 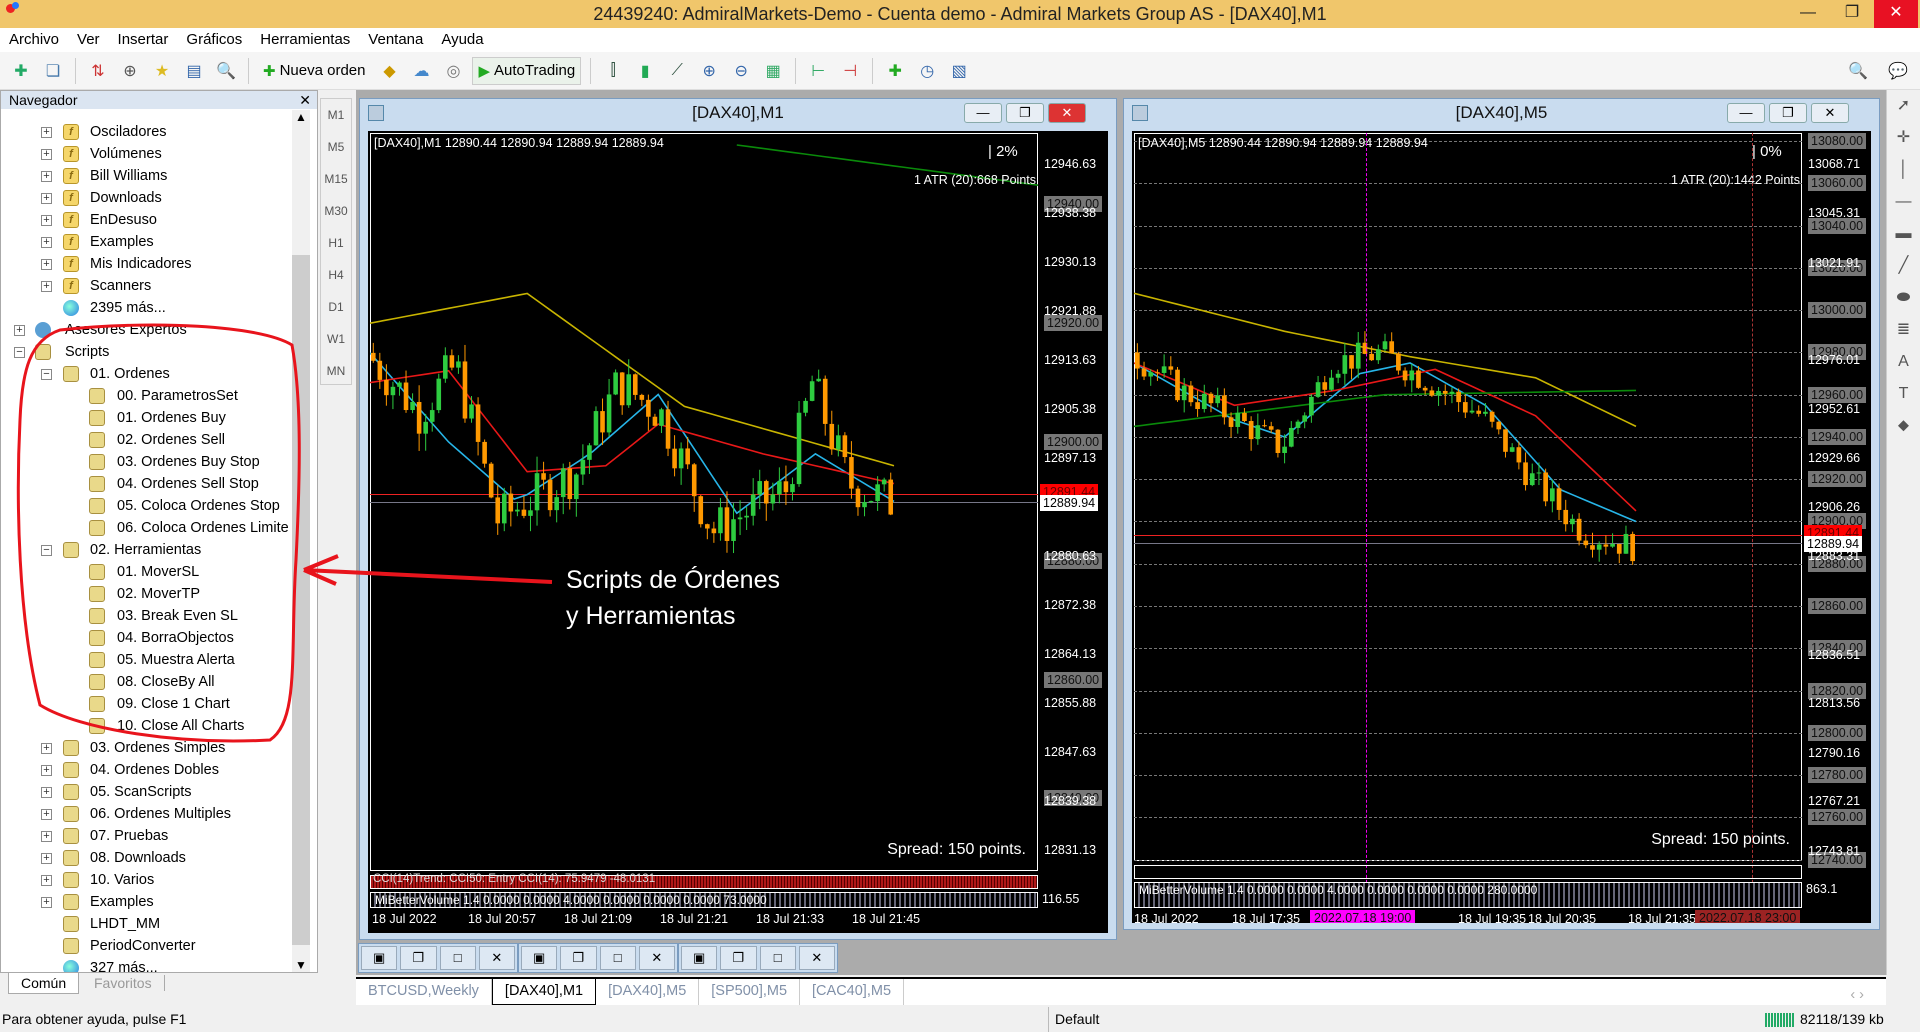 I want to click on nav-item: 05. Coloca Ordenes Stop, so click(x=146, y=506).